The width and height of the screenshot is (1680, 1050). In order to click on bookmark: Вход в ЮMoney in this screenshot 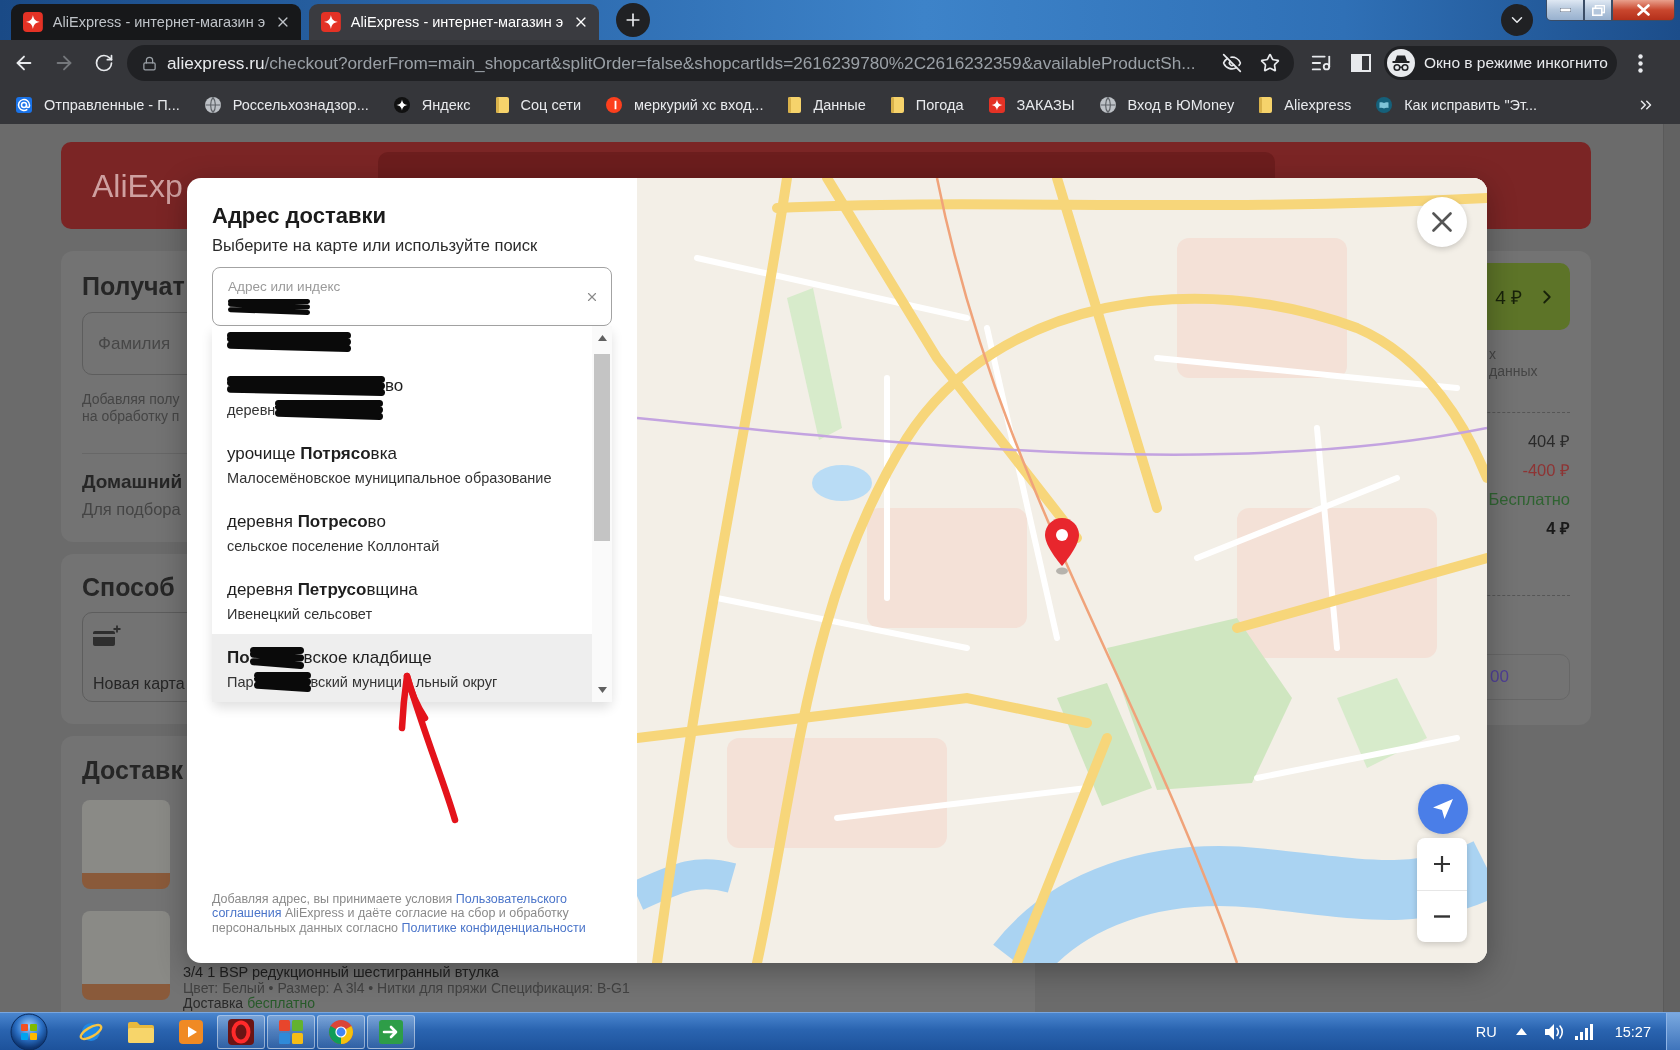, I will do `click(1167, 105)`.